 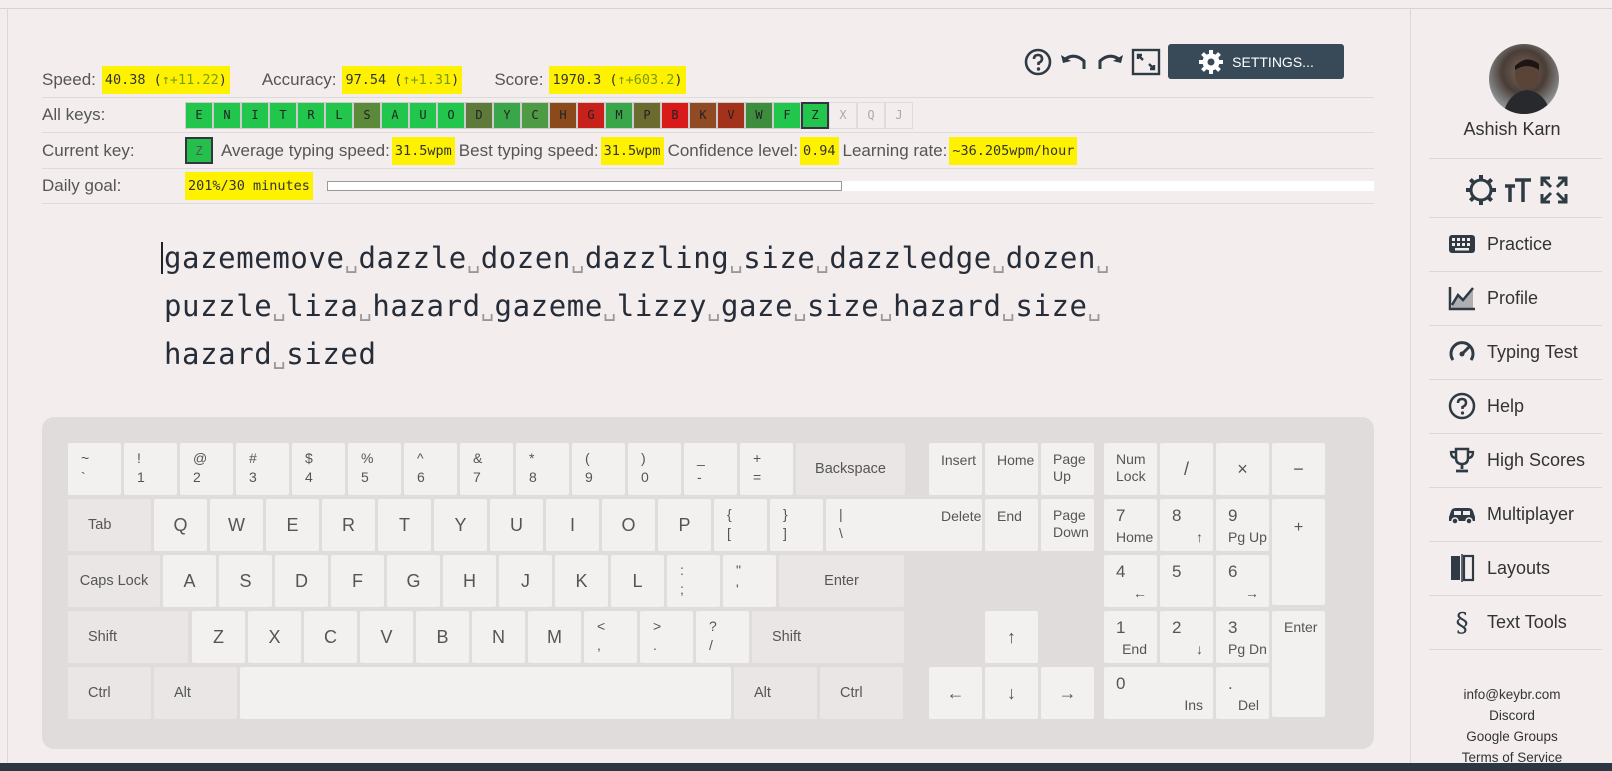 I want to click on key-num-6: 6 →, so click(x=1242, y=581).